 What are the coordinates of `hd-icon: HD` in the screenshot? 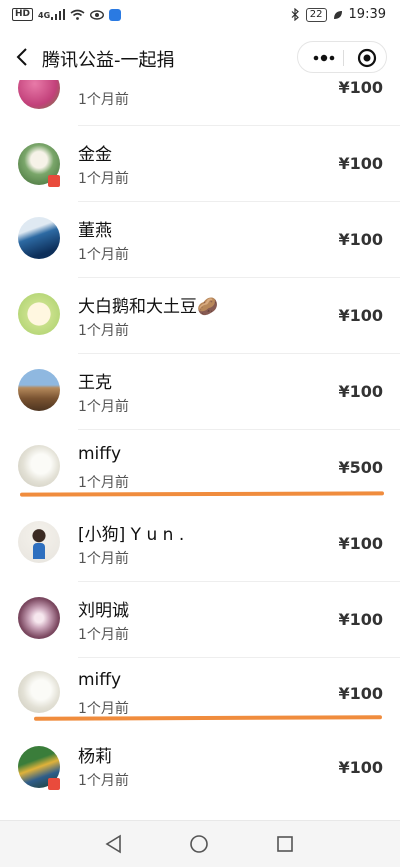 It's located at (23, 14).